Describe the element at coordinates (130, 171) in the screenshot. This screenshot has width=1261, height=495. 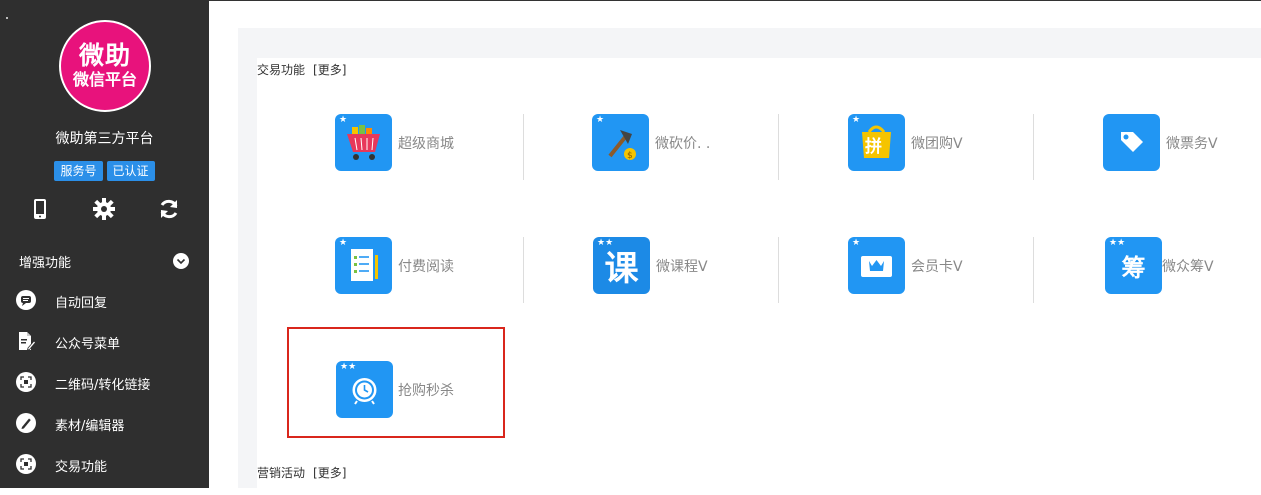
I see `verified-badge: 已认证` at that location.